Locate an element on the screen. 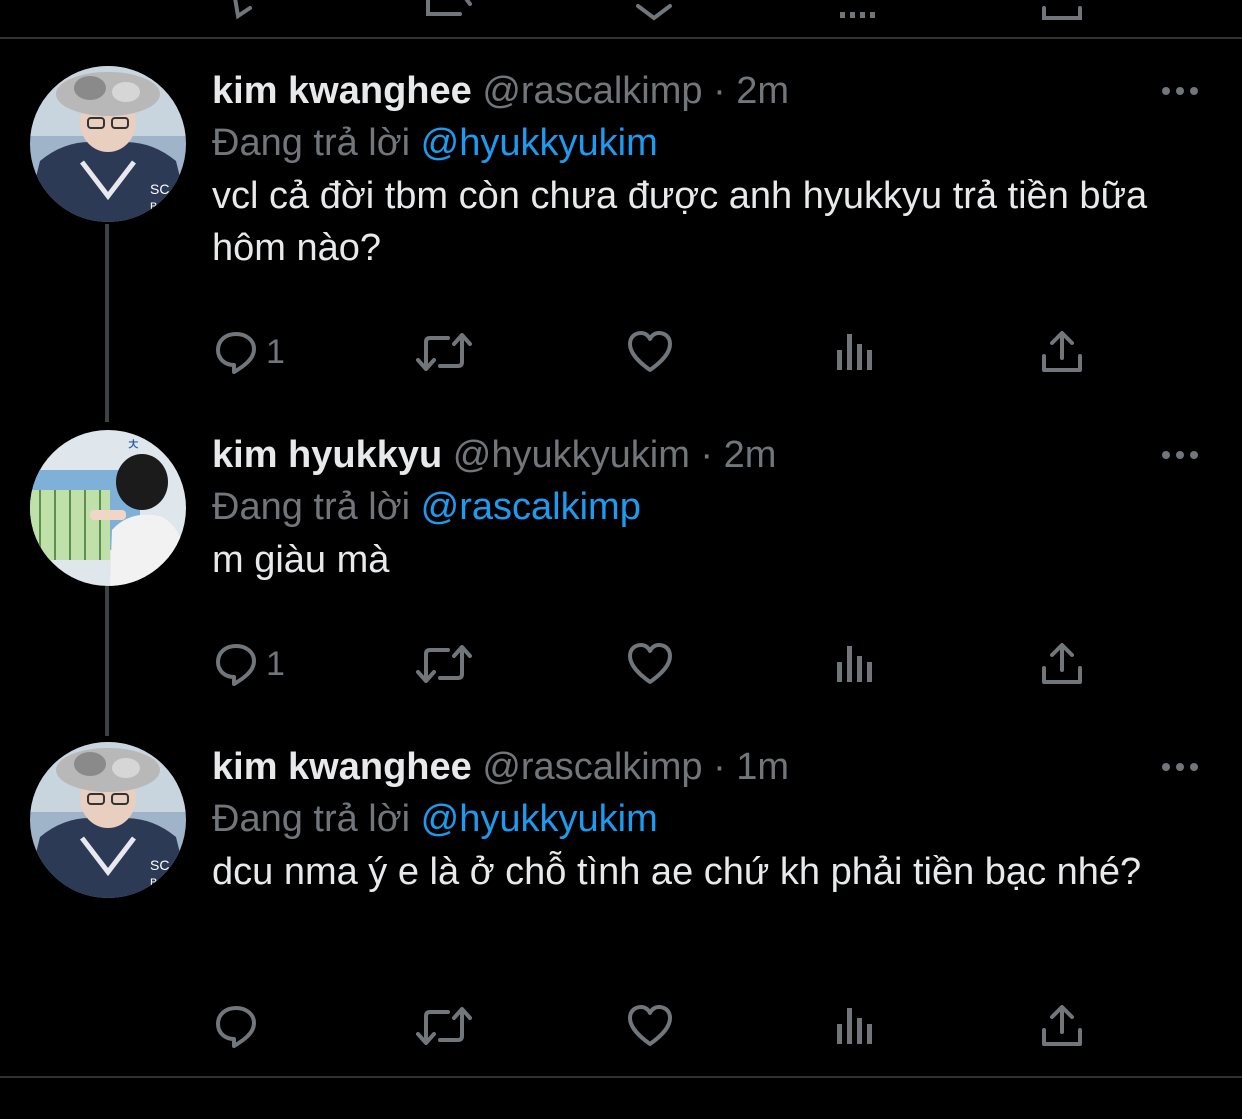 Image resolution: width=1242 pixels, height=1119 pixels. previous-tweet-actions is located at coordinates (621, 10).